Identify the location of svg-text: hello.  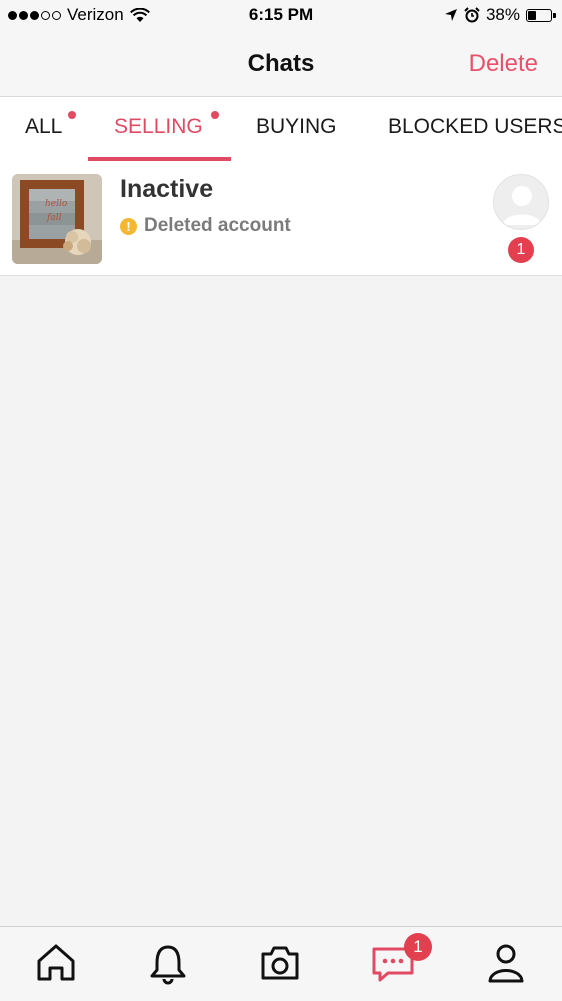
(56, 204).